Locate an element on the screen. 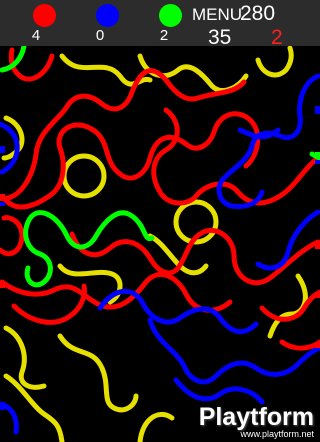  watermark-url: www.playtform.net is located at coordinates (277, 434).